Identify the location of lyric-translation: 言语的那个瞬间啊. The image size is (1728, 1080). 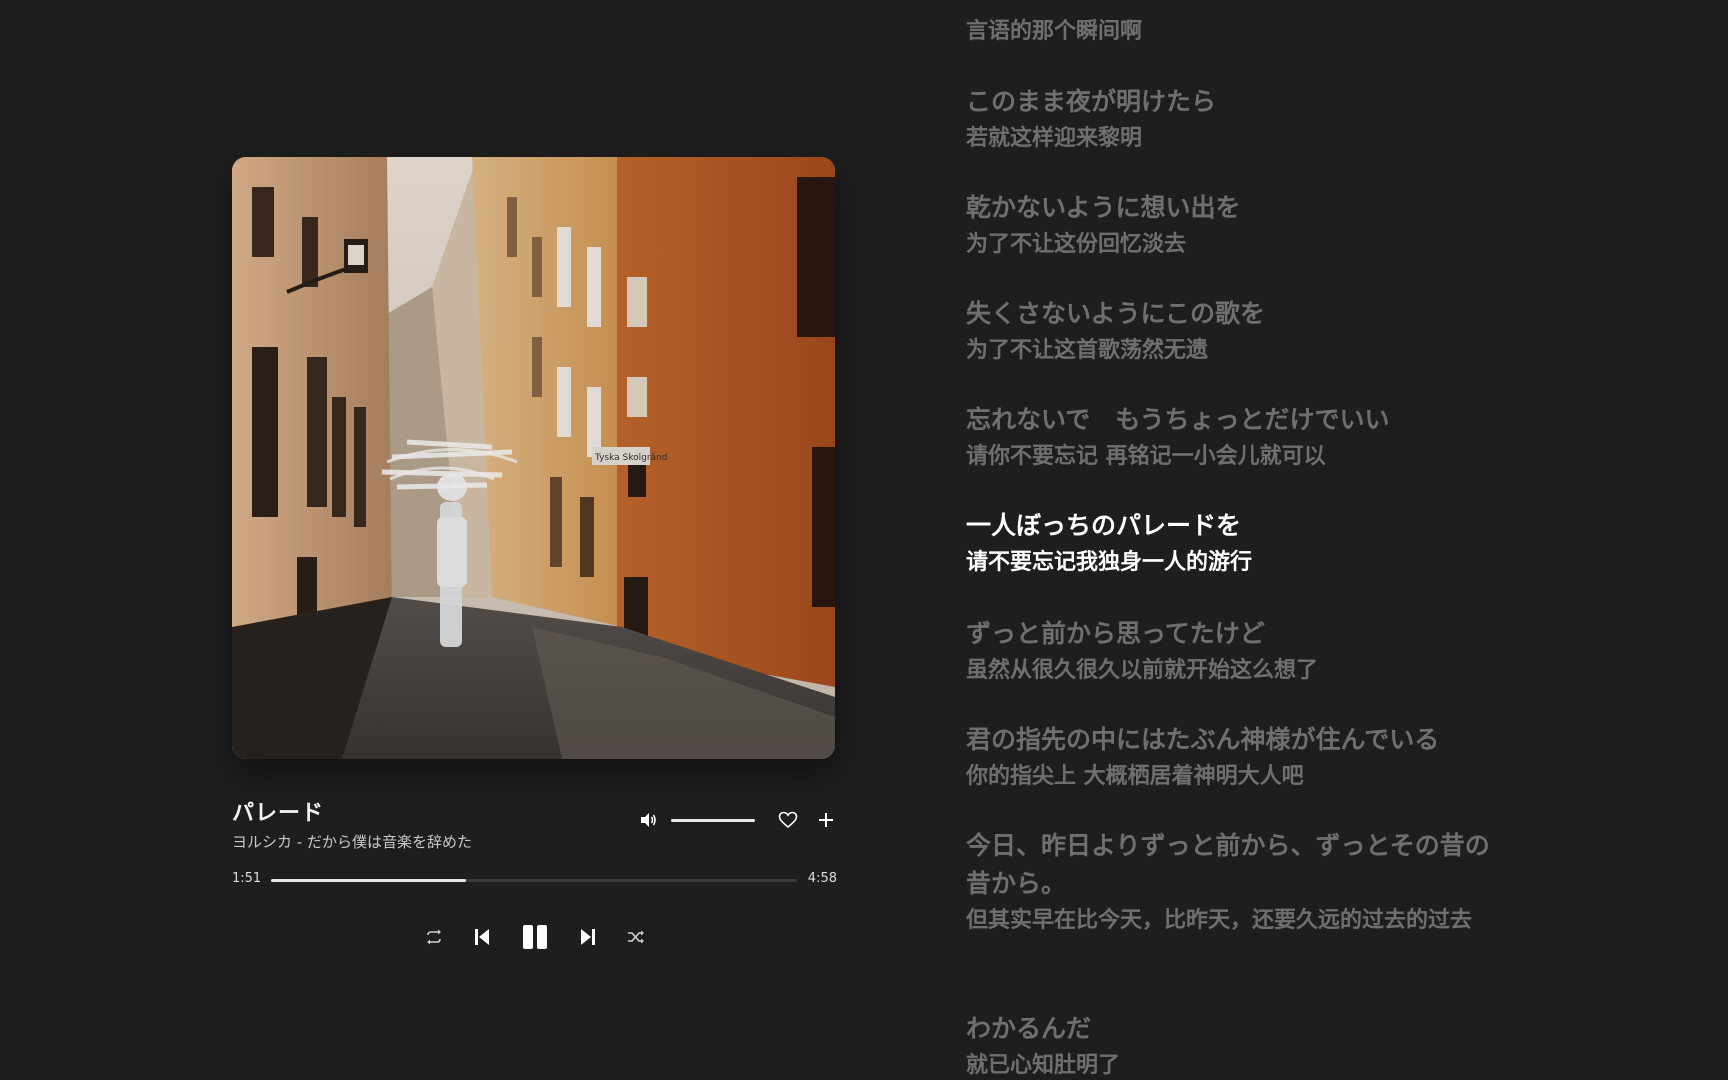
(1054, 31).